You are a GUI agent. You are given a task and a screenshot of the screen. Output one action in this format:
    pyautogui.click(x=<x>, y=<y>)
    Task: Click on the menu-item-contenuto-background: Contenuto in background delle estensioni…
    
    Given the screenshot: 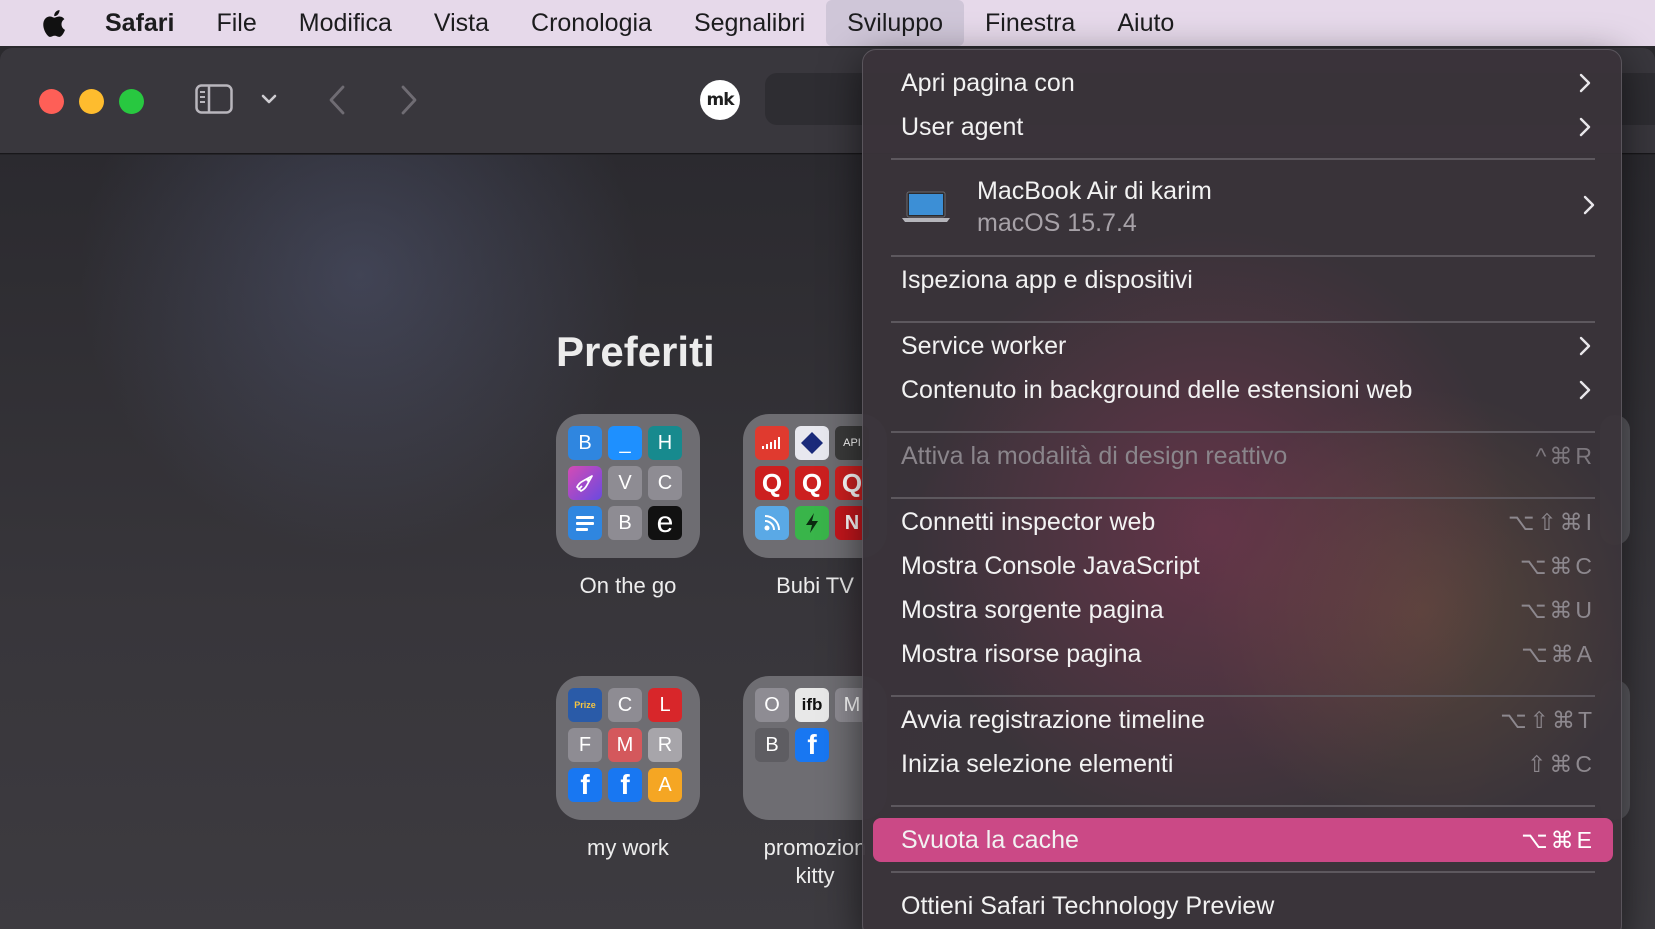 What is the action you would take?
    pyautogui.click(x=1243, y=390)
    